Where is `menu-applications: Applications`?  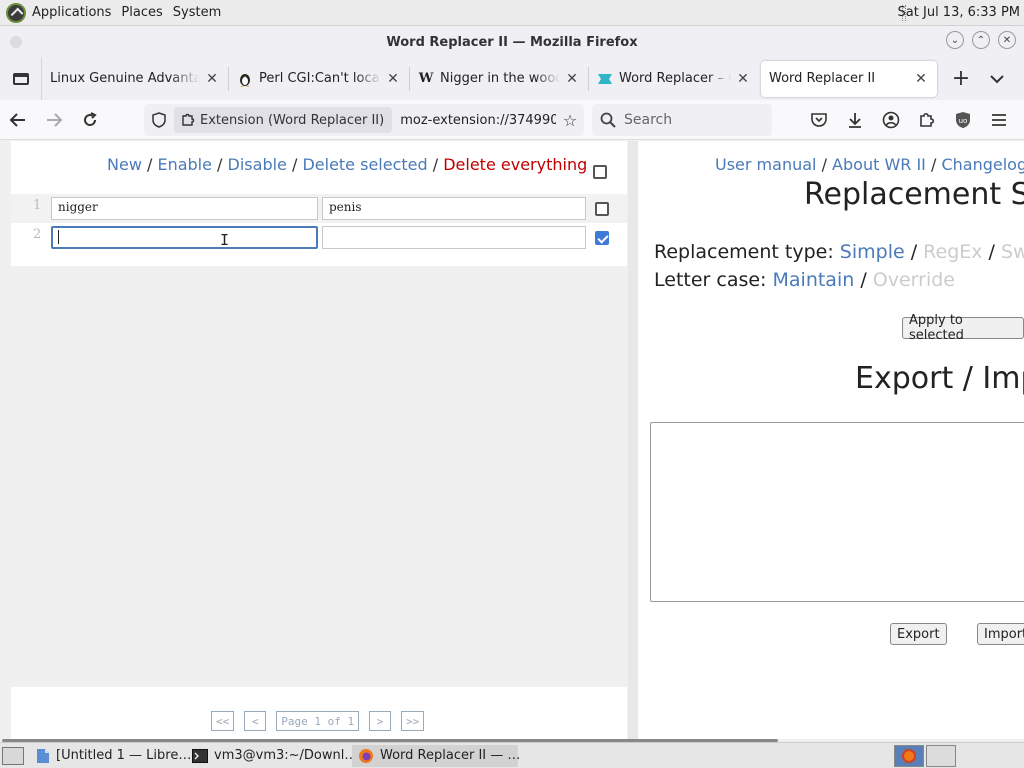
menu-applications: Applications is located at coordinates (71, 12).